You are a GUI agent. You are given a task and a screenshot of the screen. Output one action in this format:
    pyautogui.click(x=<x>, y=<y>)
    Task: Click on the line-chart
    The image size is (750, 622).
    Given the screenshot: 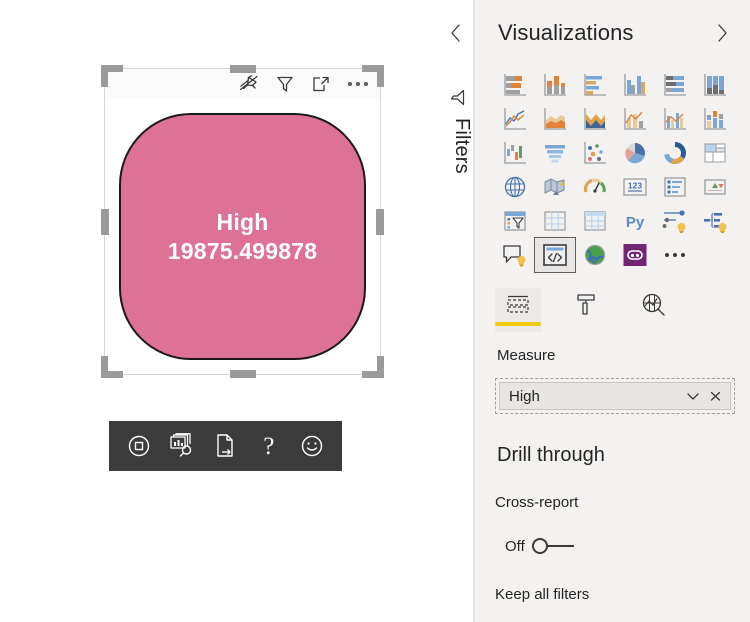 What is the action you would take?
    pyautogui.click(x=515, y=119)
    